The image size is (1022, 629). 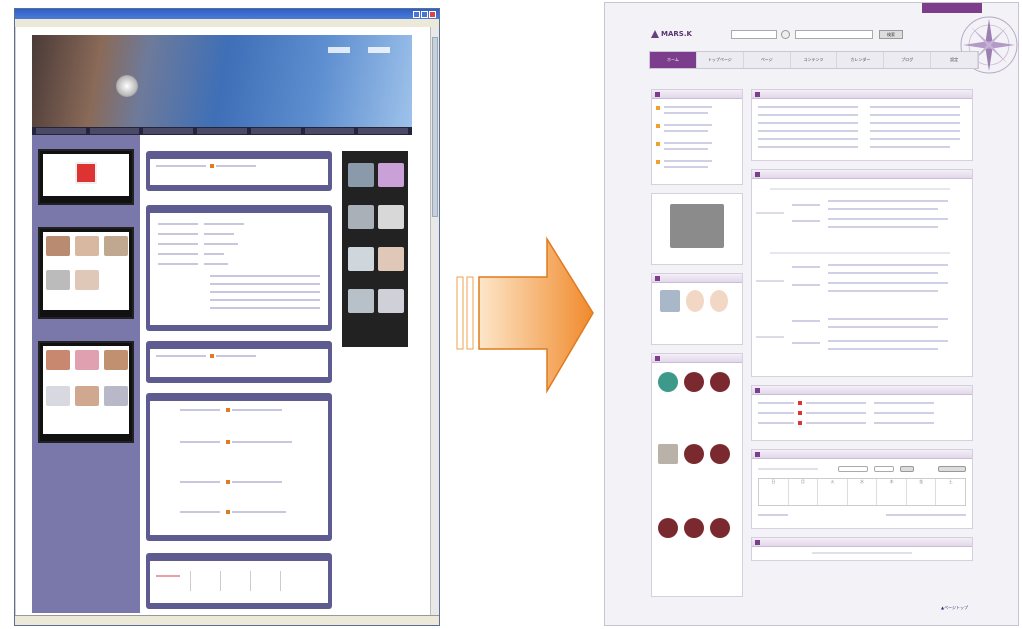 I want to click on new-site-logo: MARS.K, so click(x=671, y=34).